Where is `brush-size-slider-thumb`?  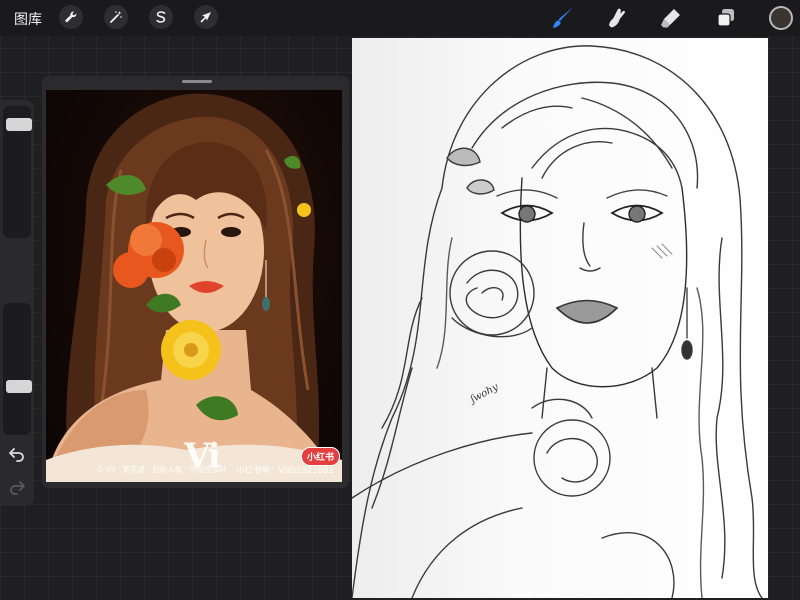 brush-size-slider-thumb is located at coordinates (19, 124).